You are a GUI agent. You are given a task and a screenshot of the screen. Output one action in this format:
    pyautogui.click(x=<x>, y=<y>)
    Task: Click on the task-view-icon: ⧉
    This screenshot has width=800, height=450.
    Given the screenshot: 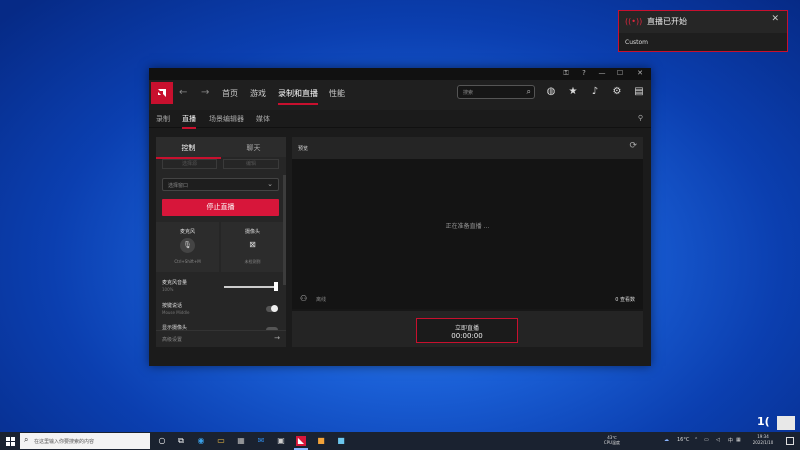 What is the action you would take?
    pyautogui.click(x=181, y=441)
    